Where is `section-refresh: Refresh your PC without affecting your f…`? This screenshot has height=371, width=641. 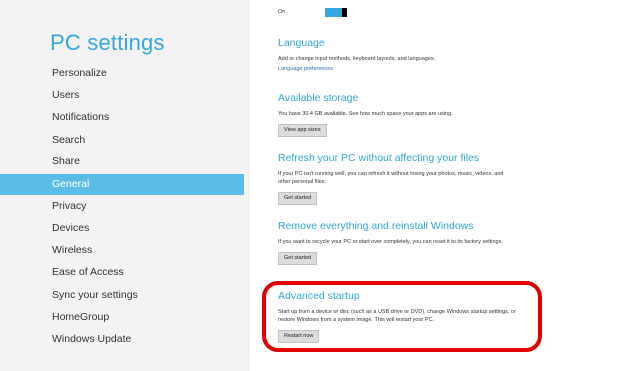
section-refresh: Refresh your PC without affecting your f… is located at coordinates (448, 178).